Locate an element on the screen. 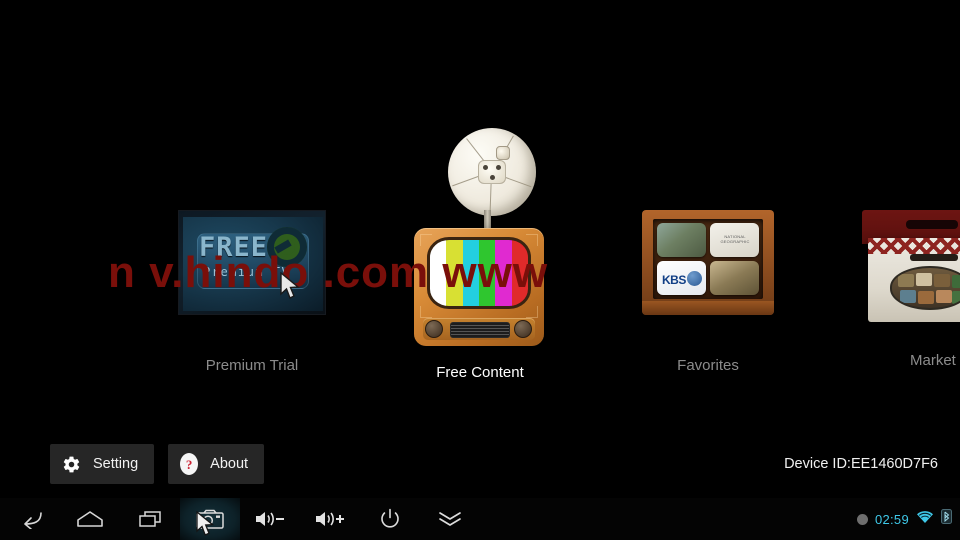 The height and width of the screenshot is (540, 960). market-artwork is located at coordinates (911, 266).